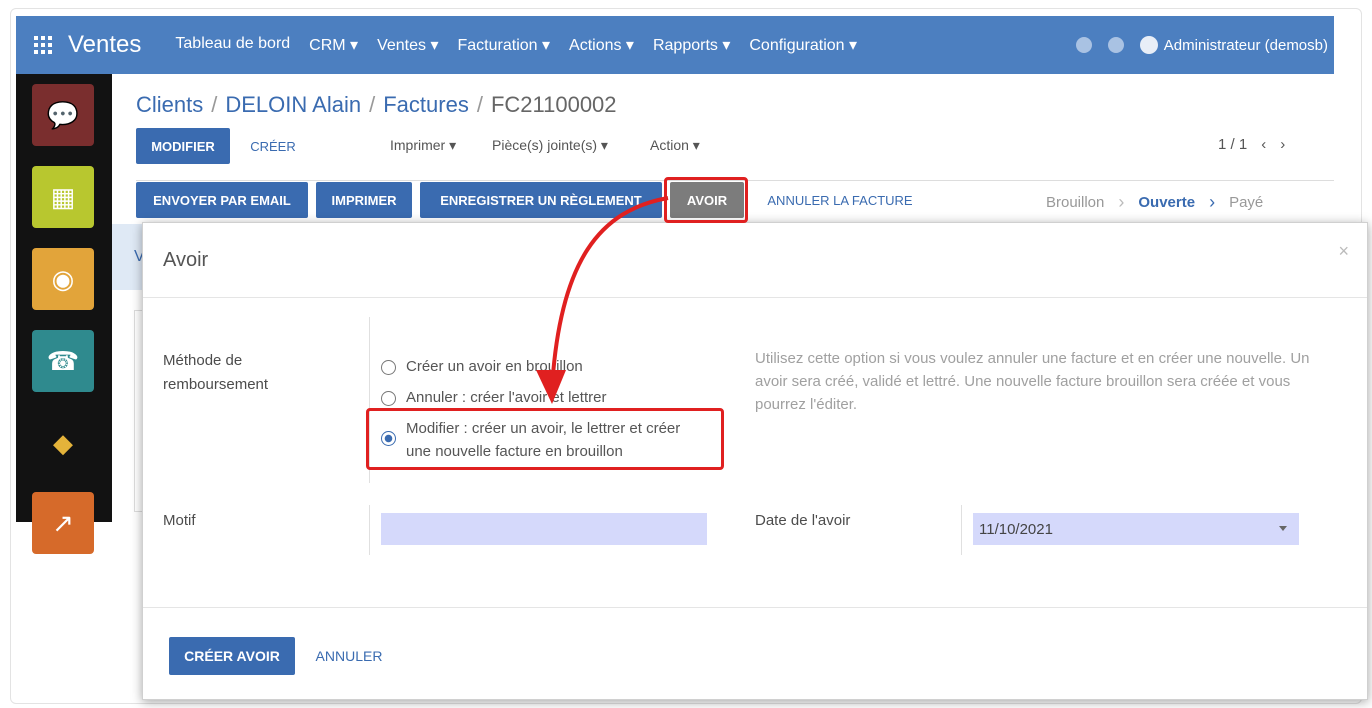 This screenshot has height=708, width=1372. Describe the element at coordinates (602, 300) in the screenshot. I see `annotation-arrow-icon` at that location.